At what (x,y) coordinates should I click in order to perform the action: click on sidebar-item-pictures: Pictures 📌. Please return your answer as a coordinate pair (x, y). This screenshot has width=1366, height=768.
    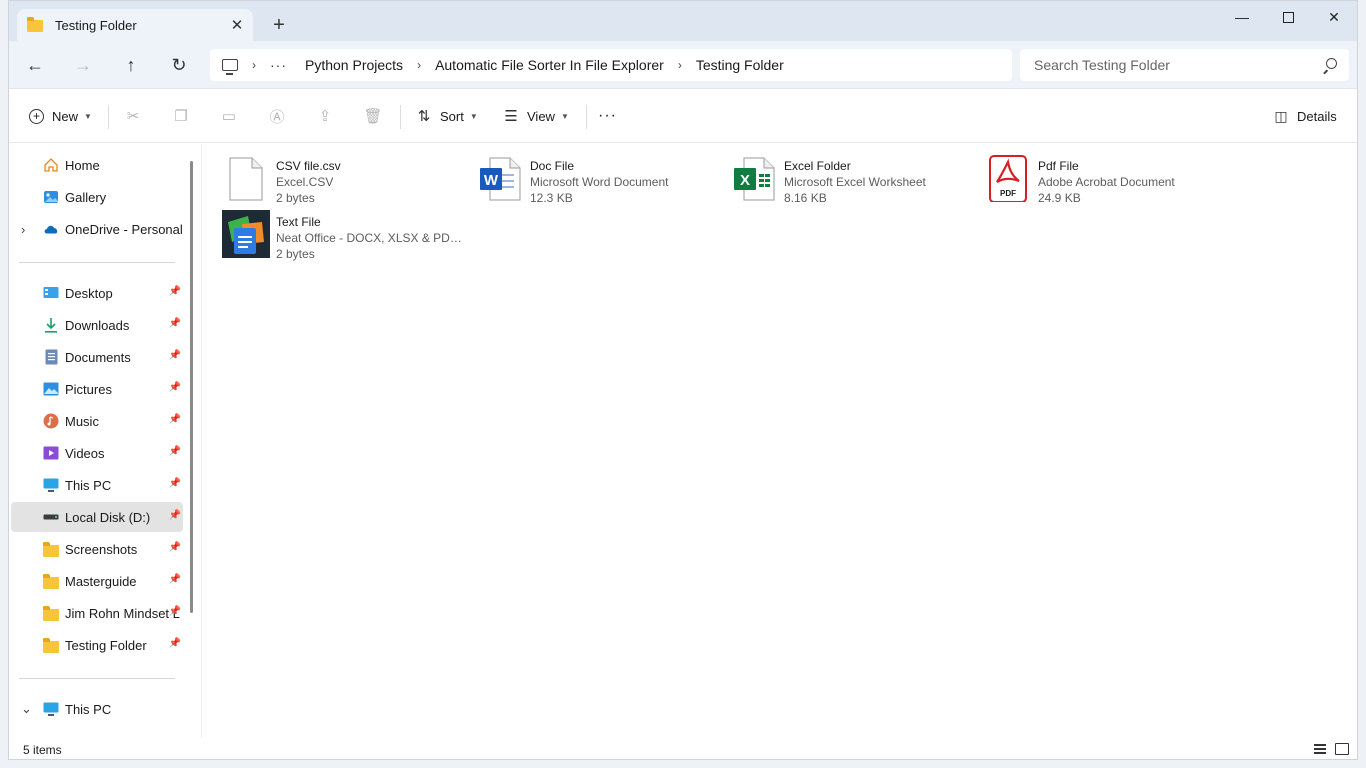
    Looking at the image, I should click on (97, 389).